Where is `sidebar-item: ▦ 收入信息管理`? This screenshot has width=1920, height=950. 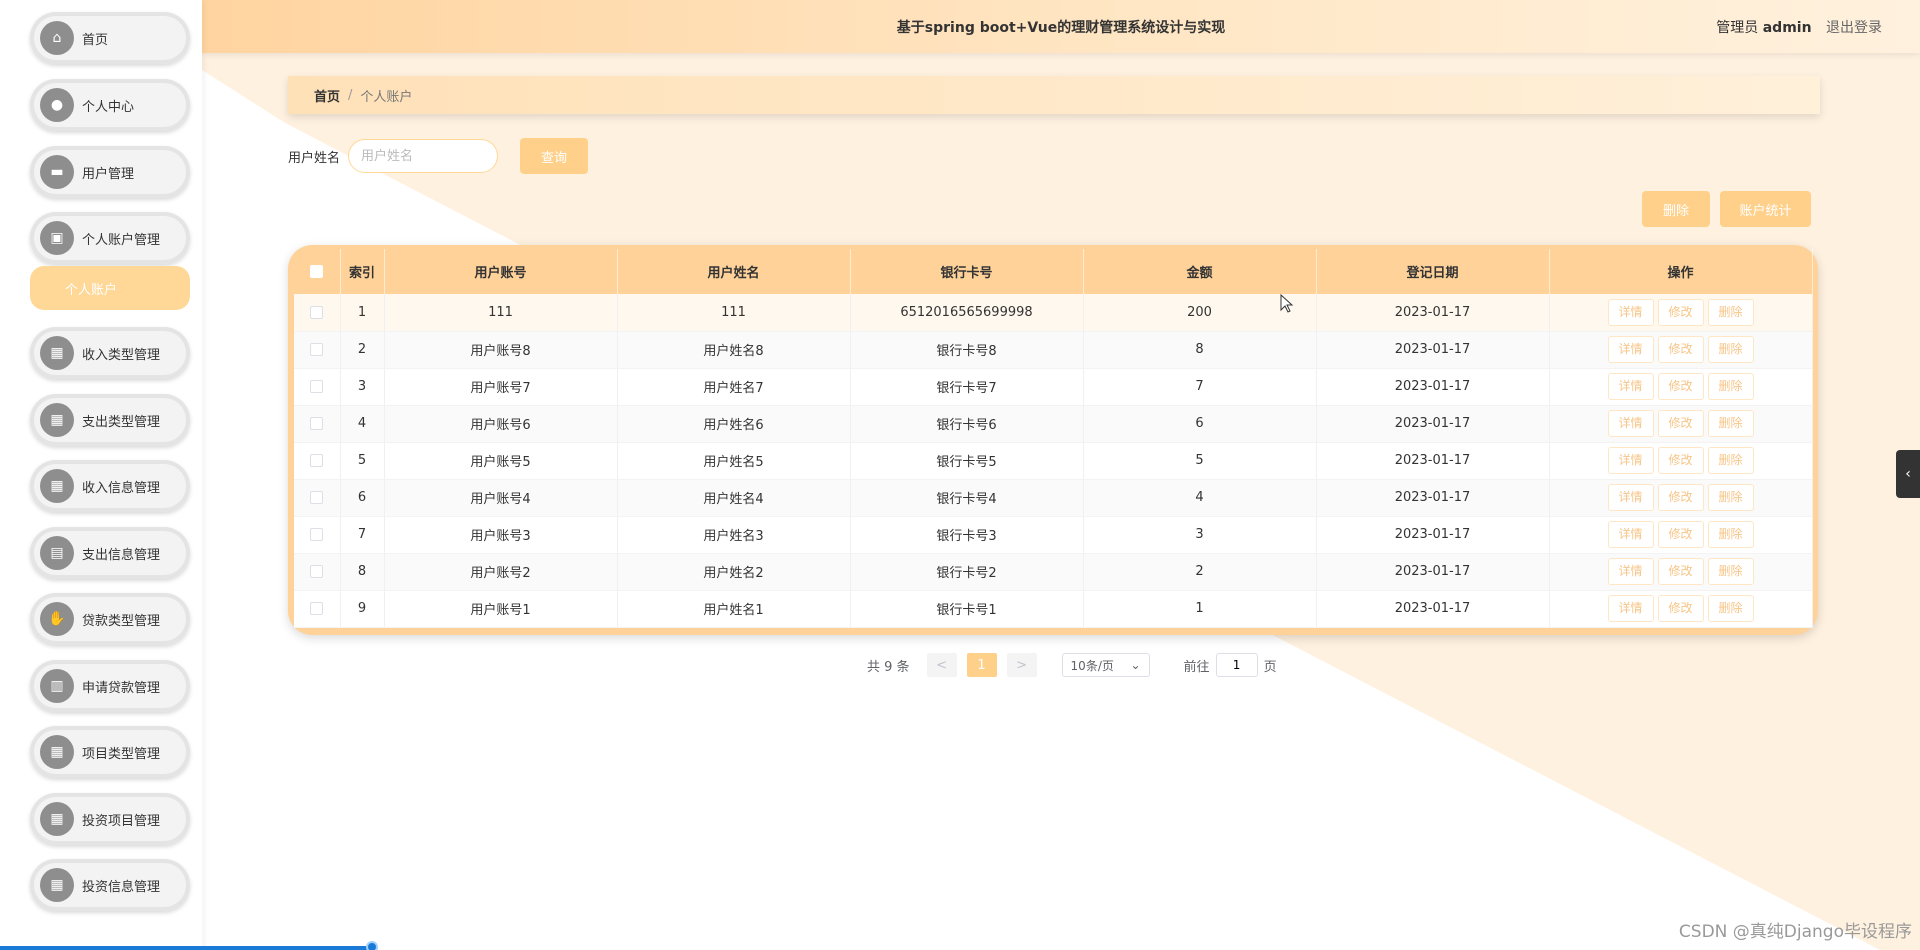 sidebar-item: ▦ 收入信息管理 is located at coordinates (110, 486).